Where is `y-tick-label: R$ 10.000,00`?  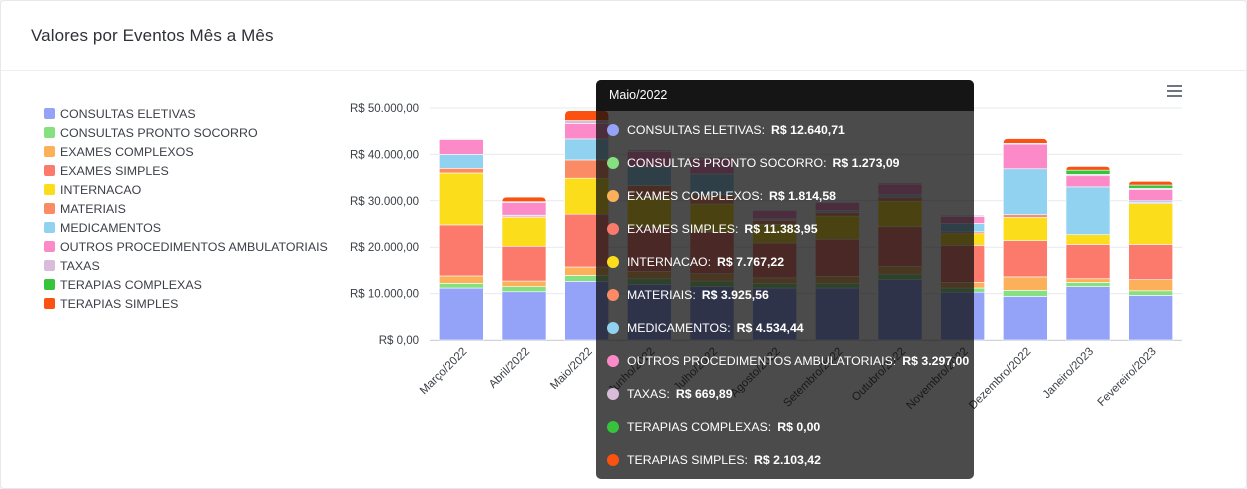 y-tick-label: R$ 10.000,00 is located at coordinates (384, 295).